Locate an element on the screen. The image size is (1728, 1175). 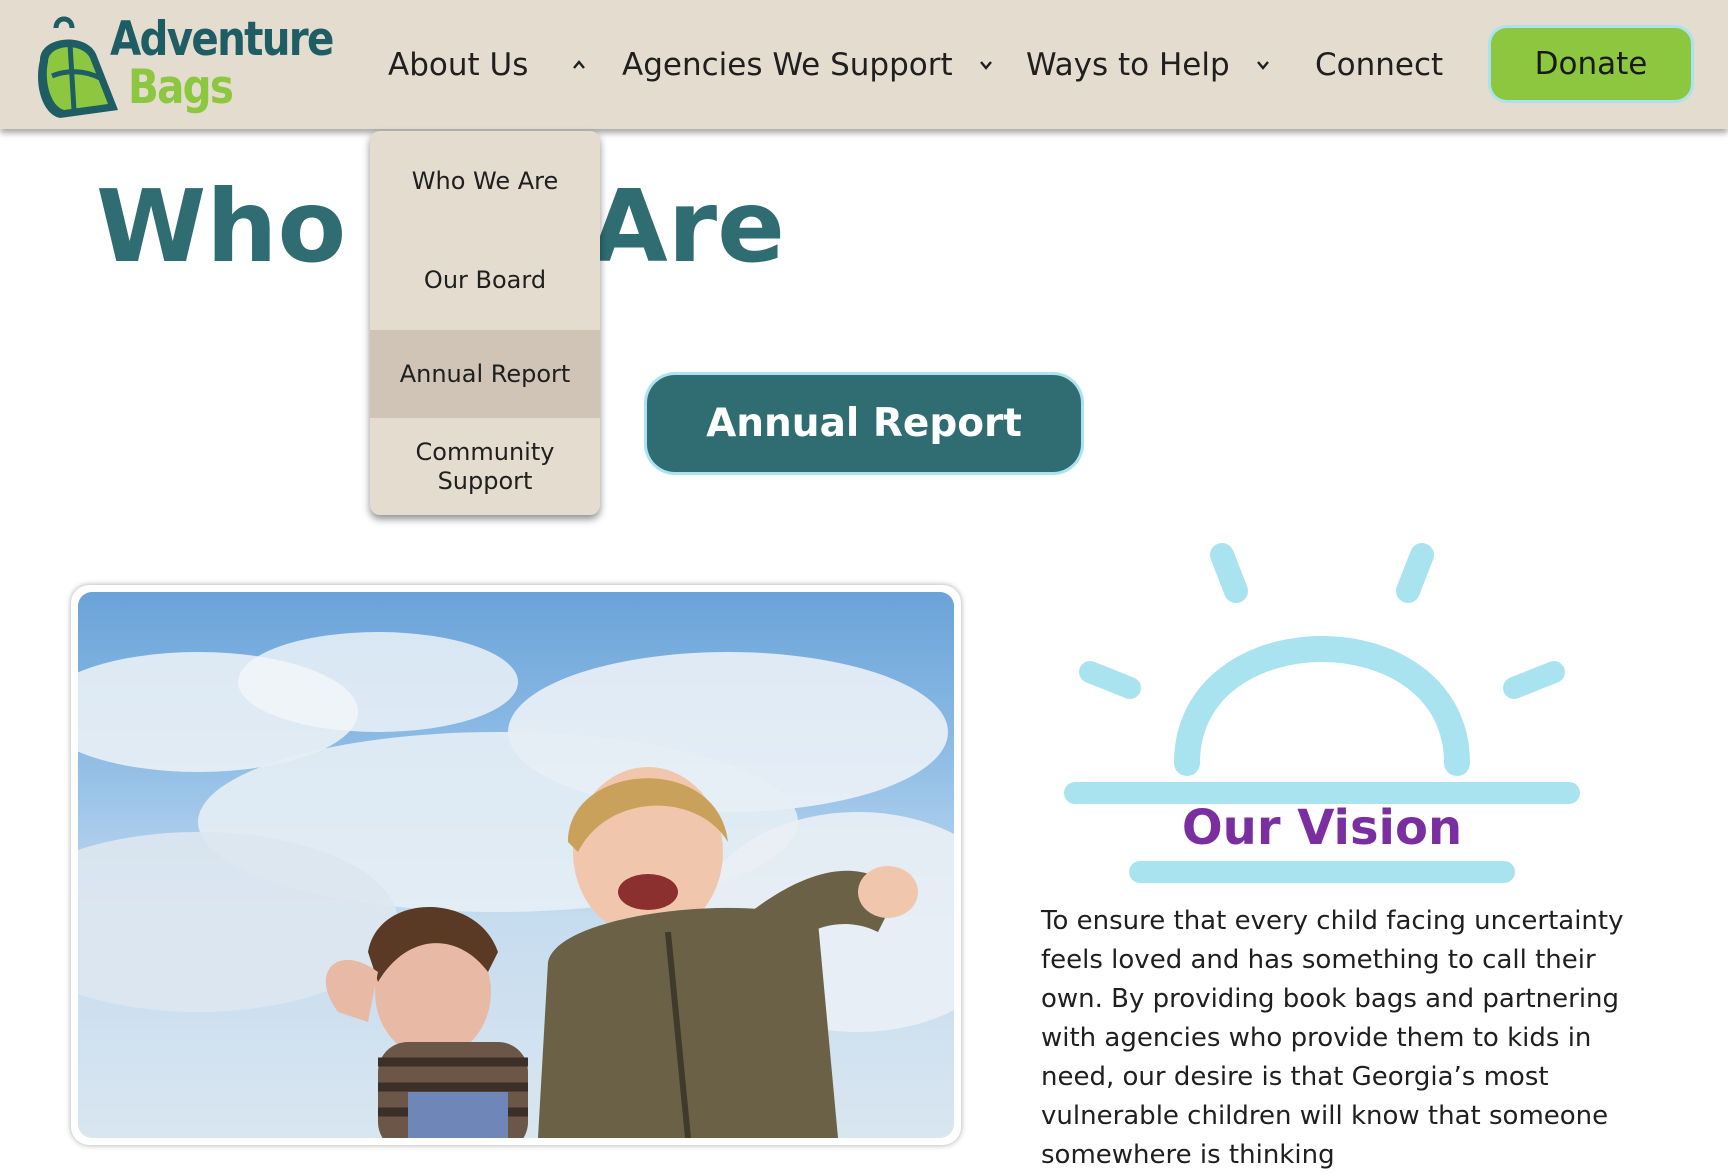
donate-button: Donate is located at coordinates (1591, 64).